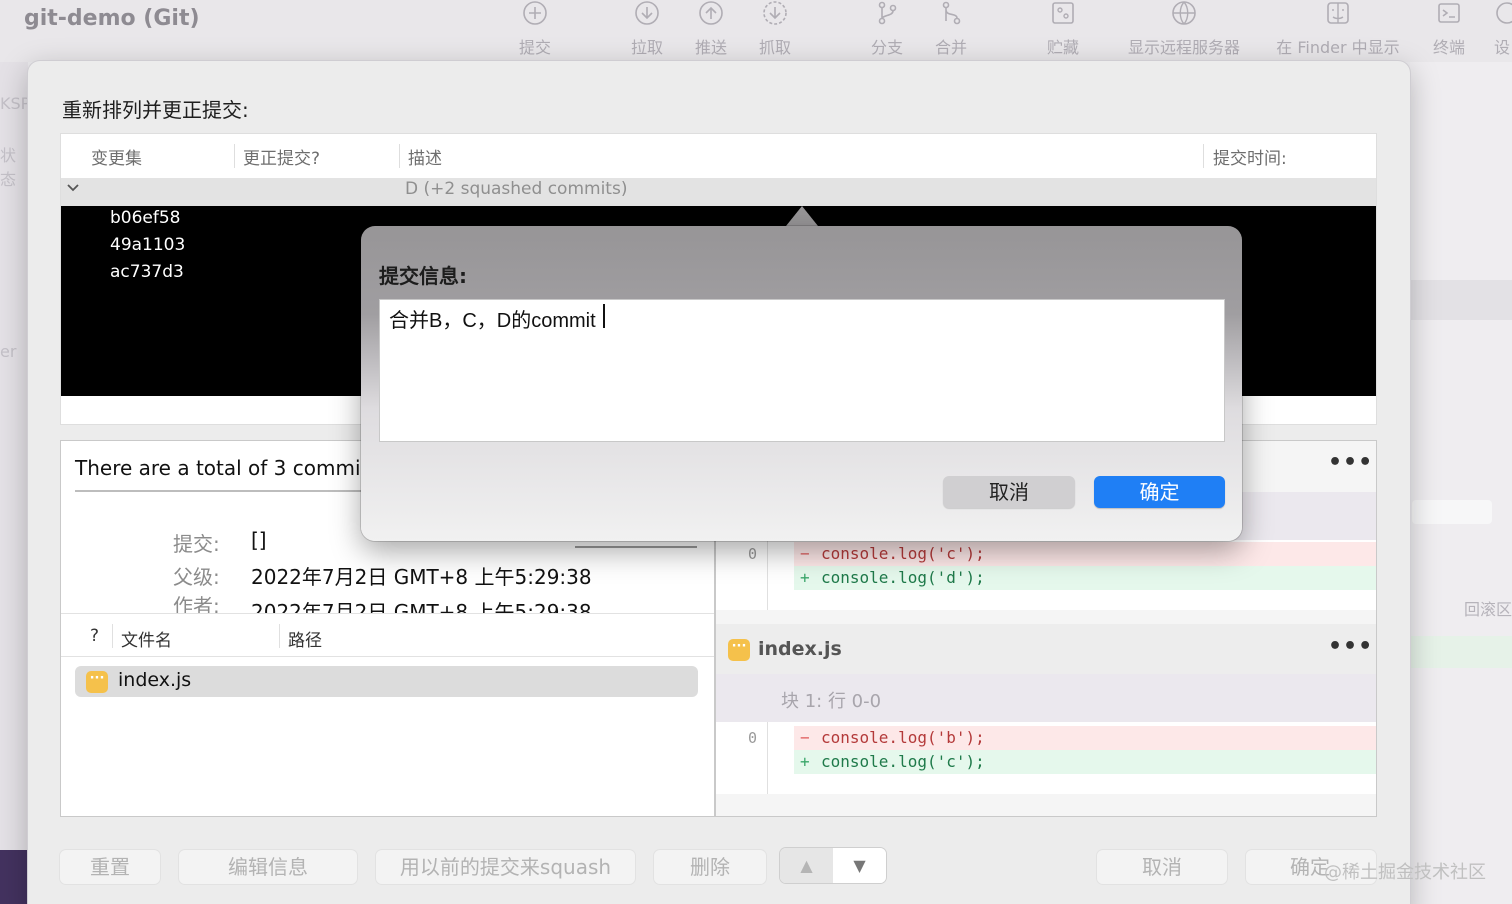 This screenshot has height=904, width=1512. What do you see at coordinates (535, 30) in the screenshot?
I see `toolbar-commit-button: 提交` at bounding box center [535, 30].